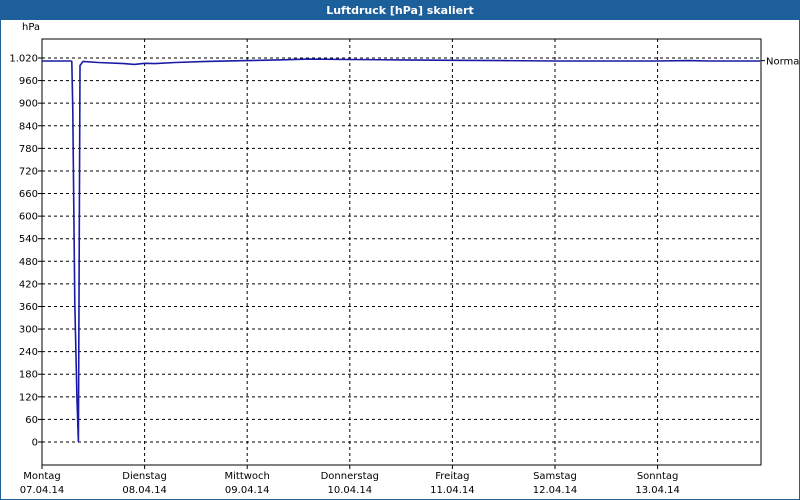 Image resolution: width=800 pixels, height=500 pixels. I want to click on y-tick-label: 180, so click(28, 375).